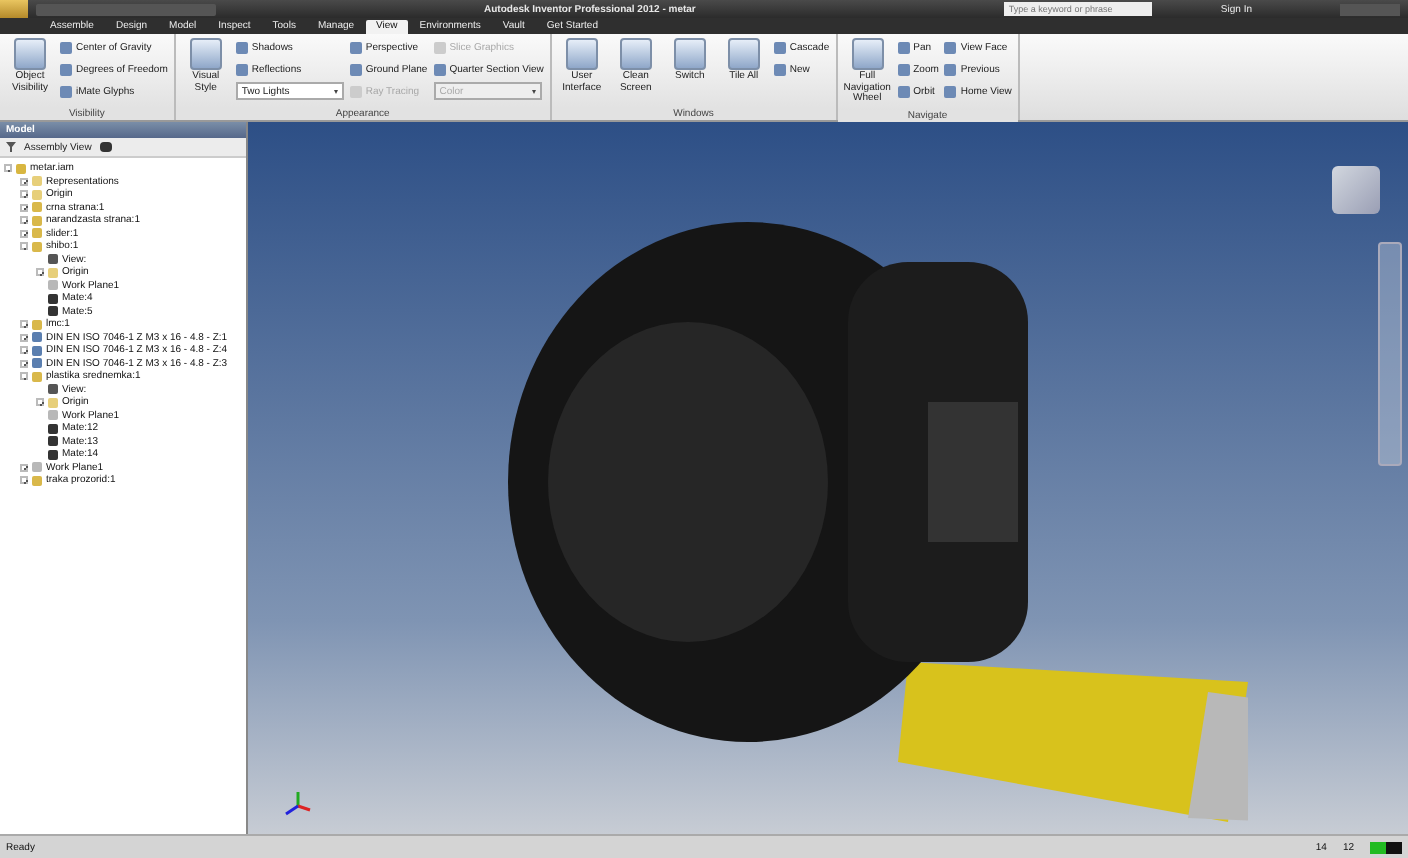 This screenshot has height=858, width=1408. Describe the element at coordinates (21, 168) in the screenshot. I see `node-icon` at that location.